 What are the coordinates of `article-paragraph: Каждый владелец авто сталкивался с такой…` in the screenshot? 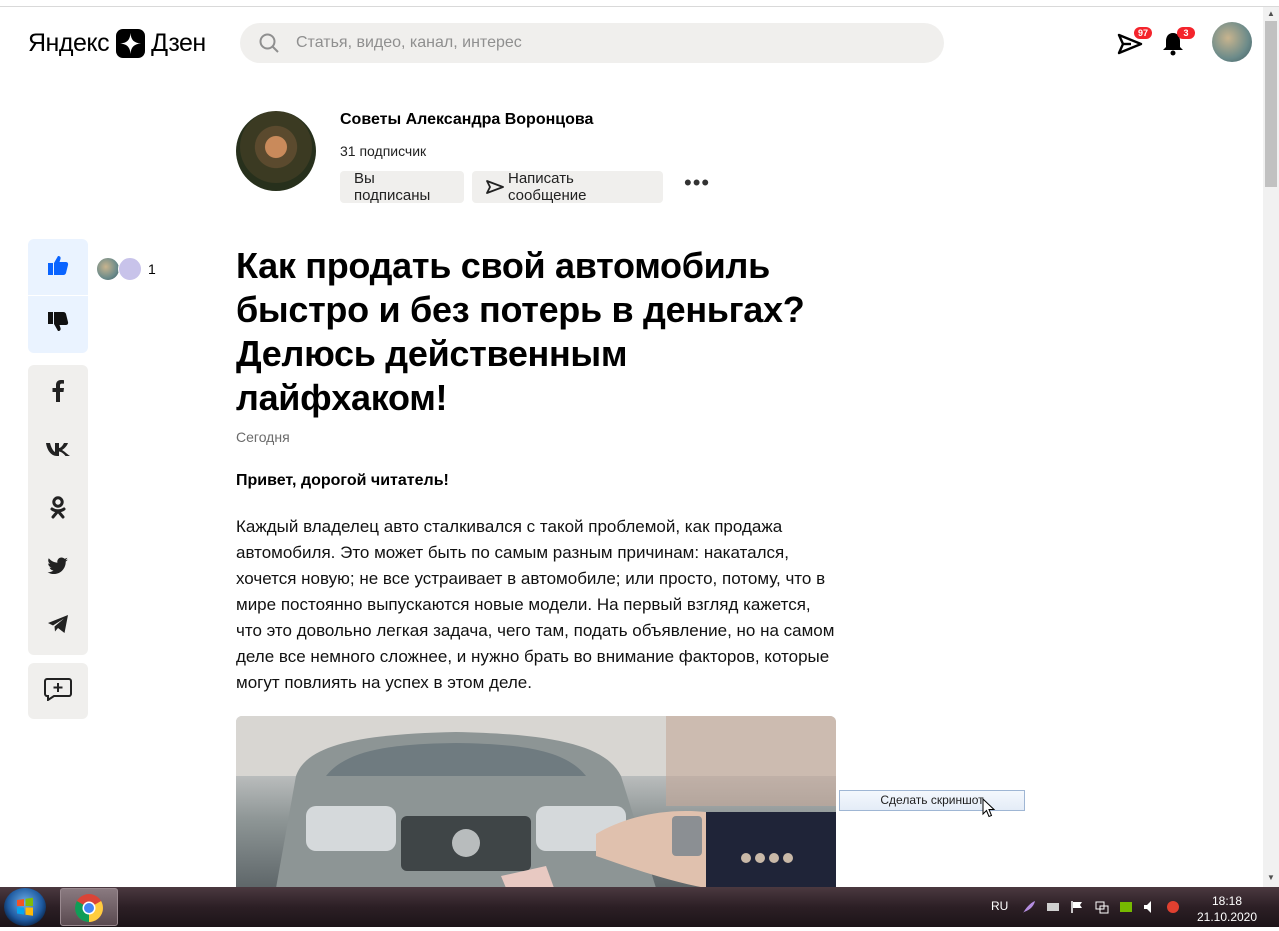 It's located at (535, 604).